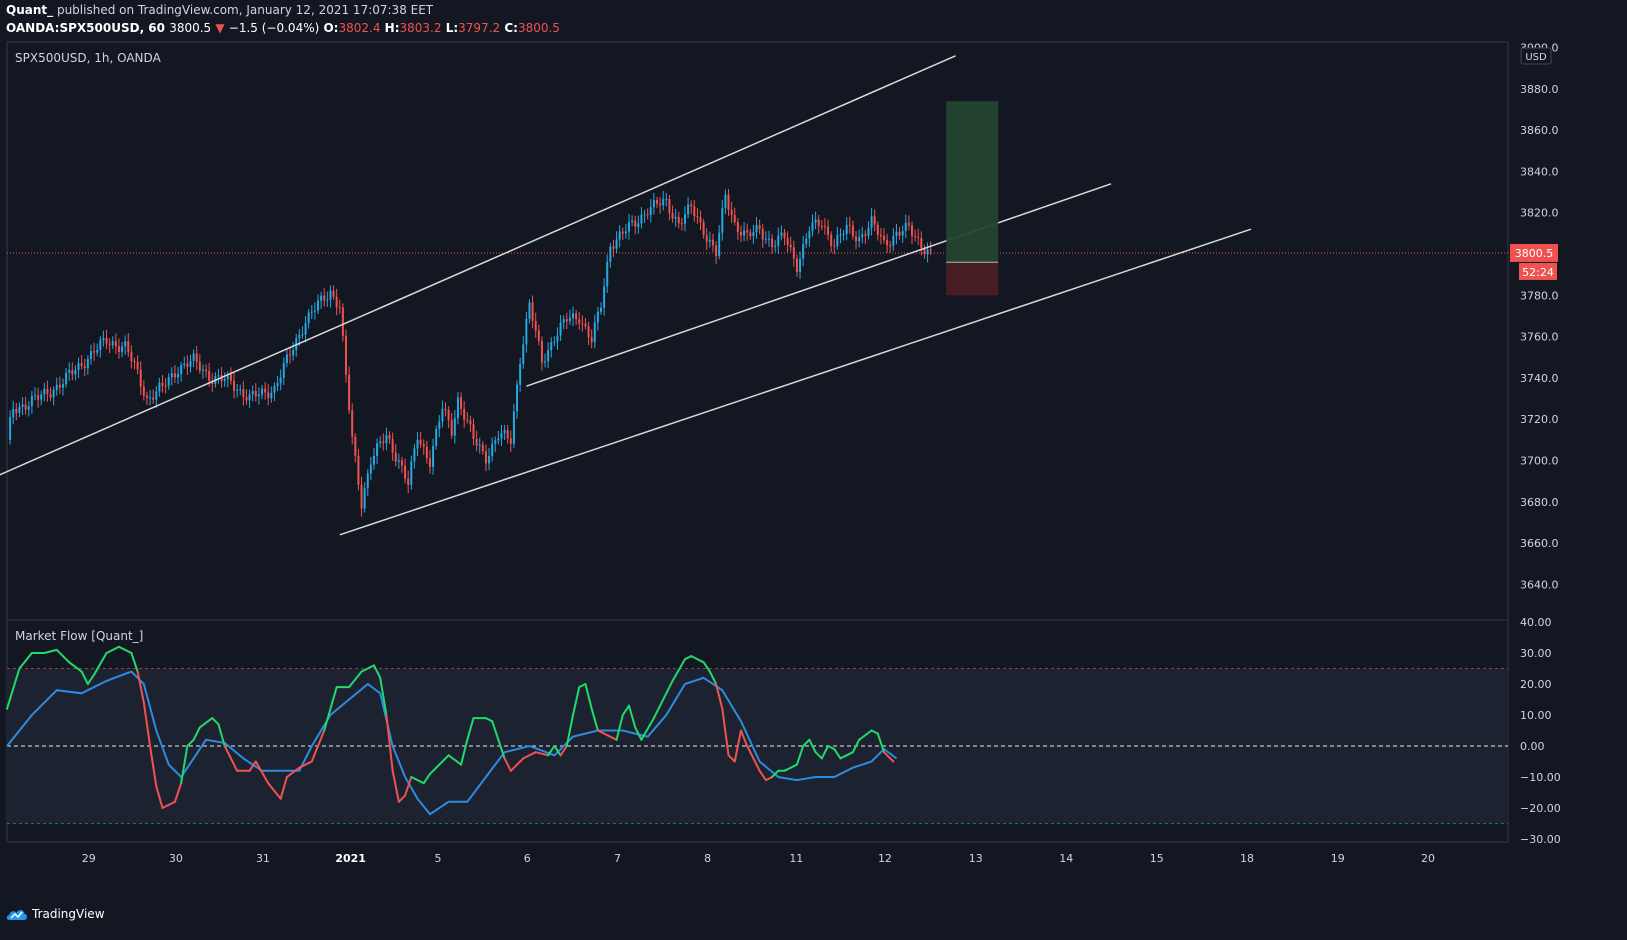 The height and width of the screenshot is (940, 1627). What do you see at coordinates (1532, 746) in the screenshot?
I see `flow-y-tick-label: 0.00` at bounding box center [1532, 746].